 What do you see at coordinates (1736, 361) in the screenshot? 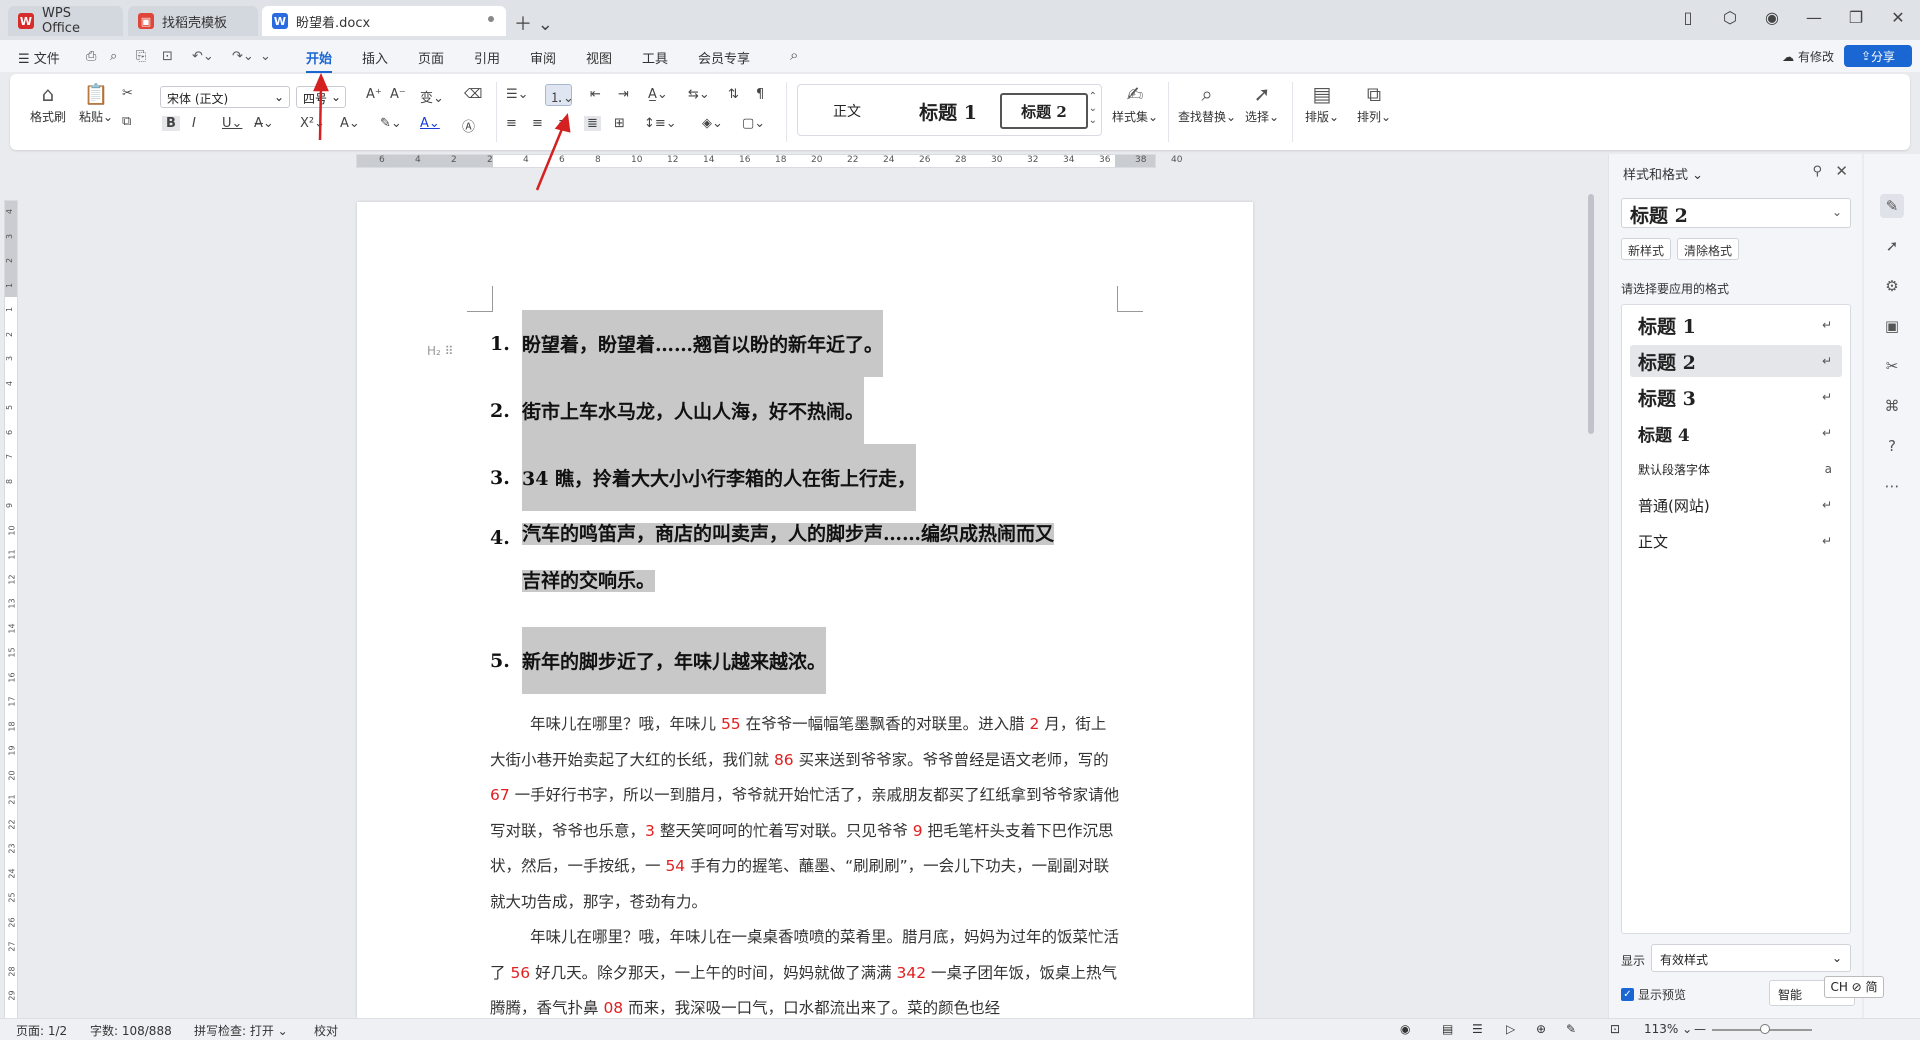
I see `style-item-heading-2: 标题 2 ↵` at bounding box center [1736, 361].